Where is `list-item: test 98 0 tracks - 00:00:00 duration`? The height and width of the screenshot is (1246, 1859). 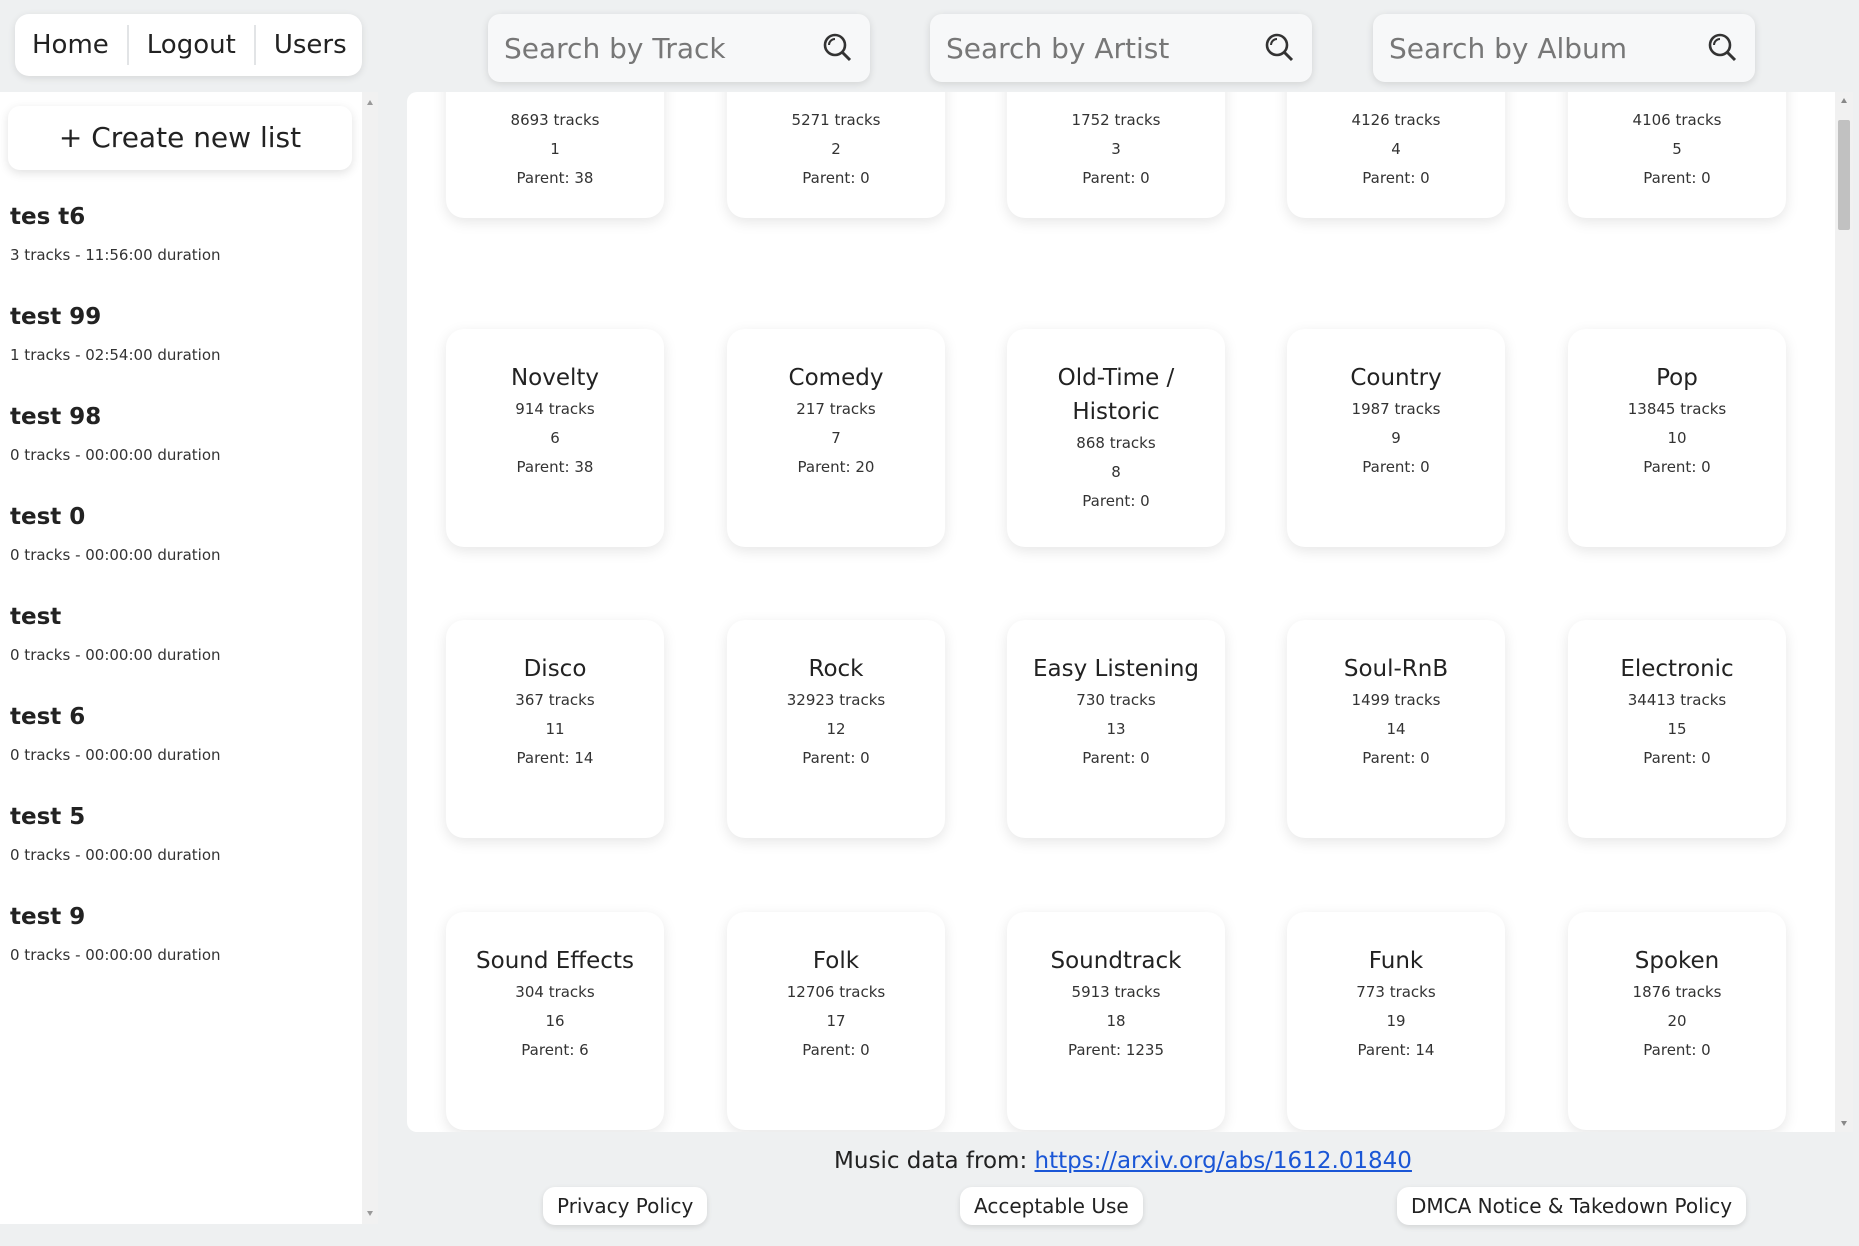 list-item: test 98 0 tracks - 00:00:00 duration is located at coordinates (181, 452).